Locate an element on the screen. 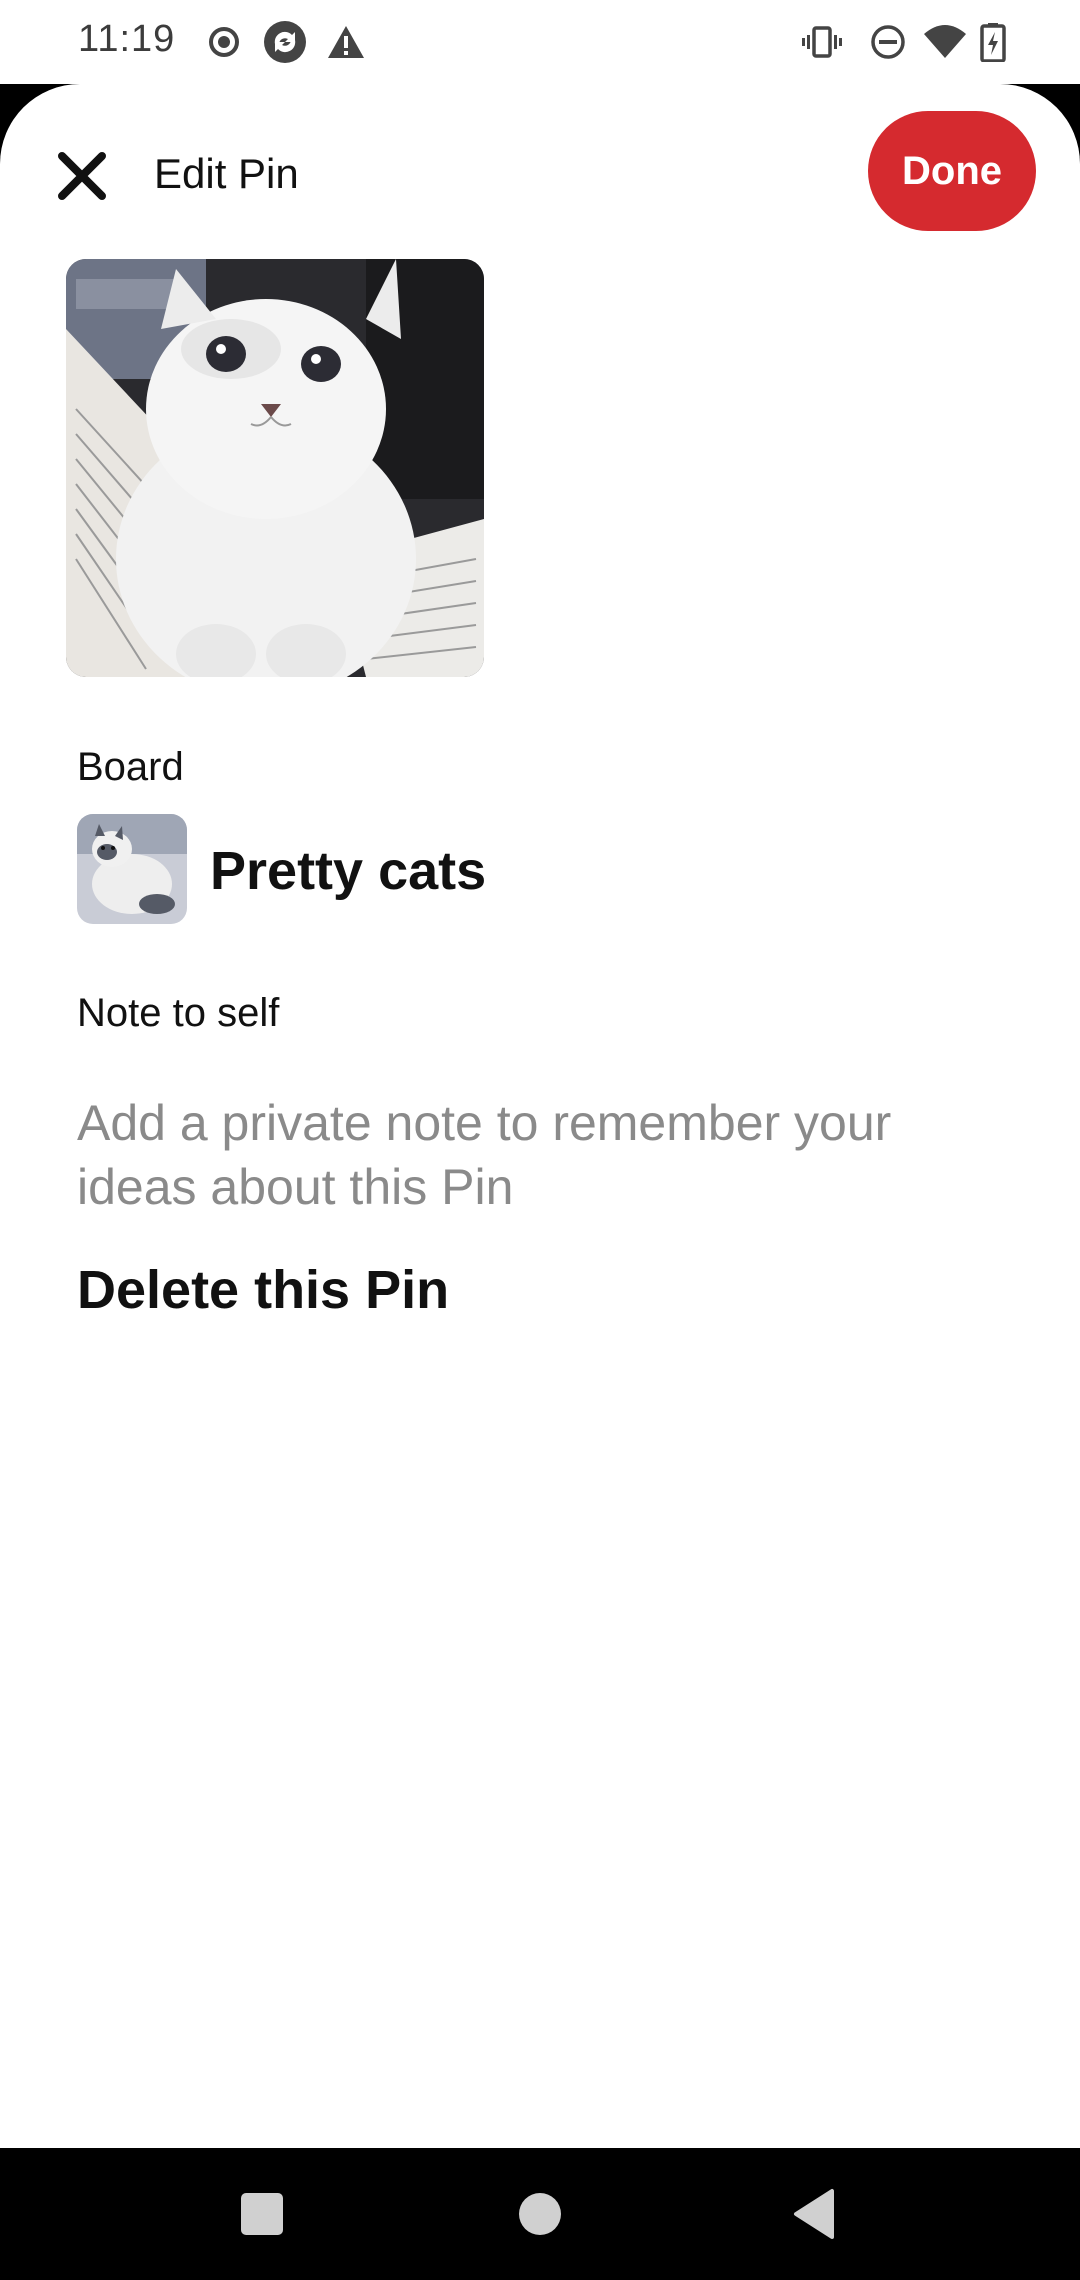  board-name: Pretty cats is located at coordinates (348, 871).